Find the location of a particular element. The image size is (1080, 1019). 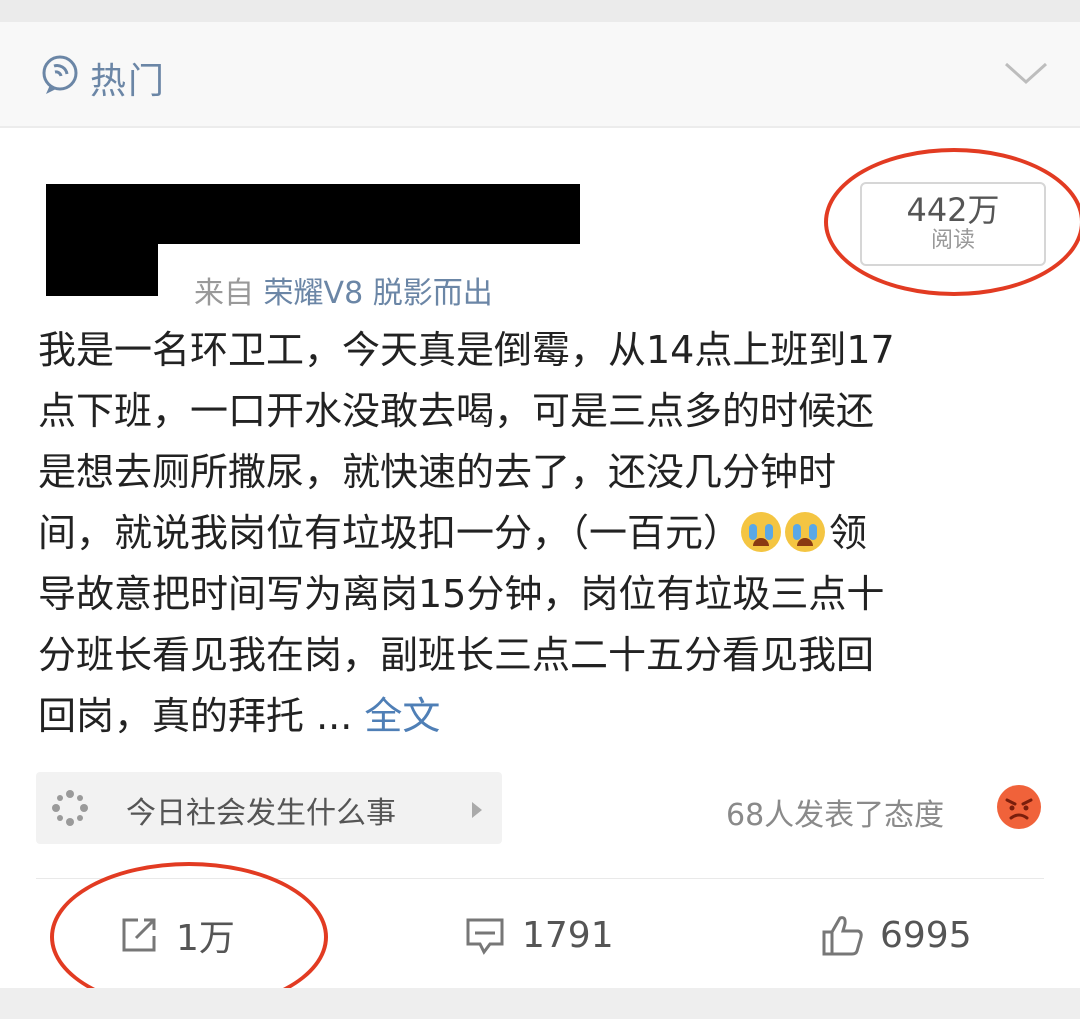

repost-count: 1万 is located at coordinates (205, 938).